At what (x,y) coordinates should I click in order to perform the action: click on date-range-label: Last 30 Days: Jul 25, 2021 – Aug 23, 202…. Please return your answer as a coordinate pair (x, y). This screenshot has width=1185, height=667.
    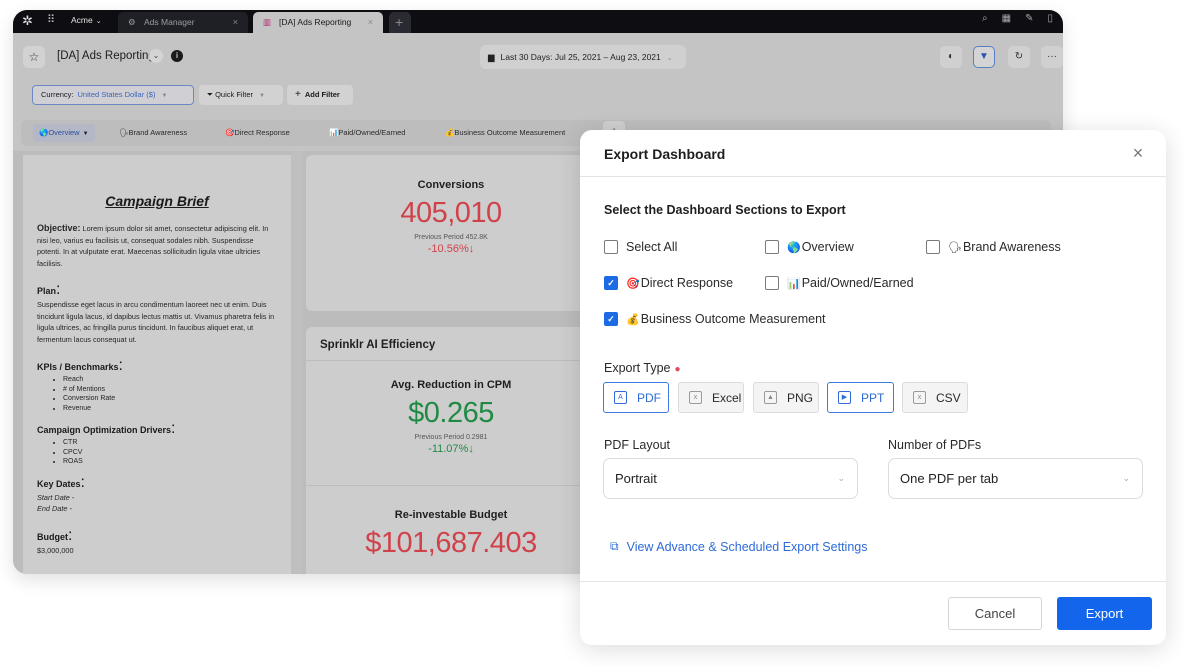
    Looking at the image, I should click on (580, 57).